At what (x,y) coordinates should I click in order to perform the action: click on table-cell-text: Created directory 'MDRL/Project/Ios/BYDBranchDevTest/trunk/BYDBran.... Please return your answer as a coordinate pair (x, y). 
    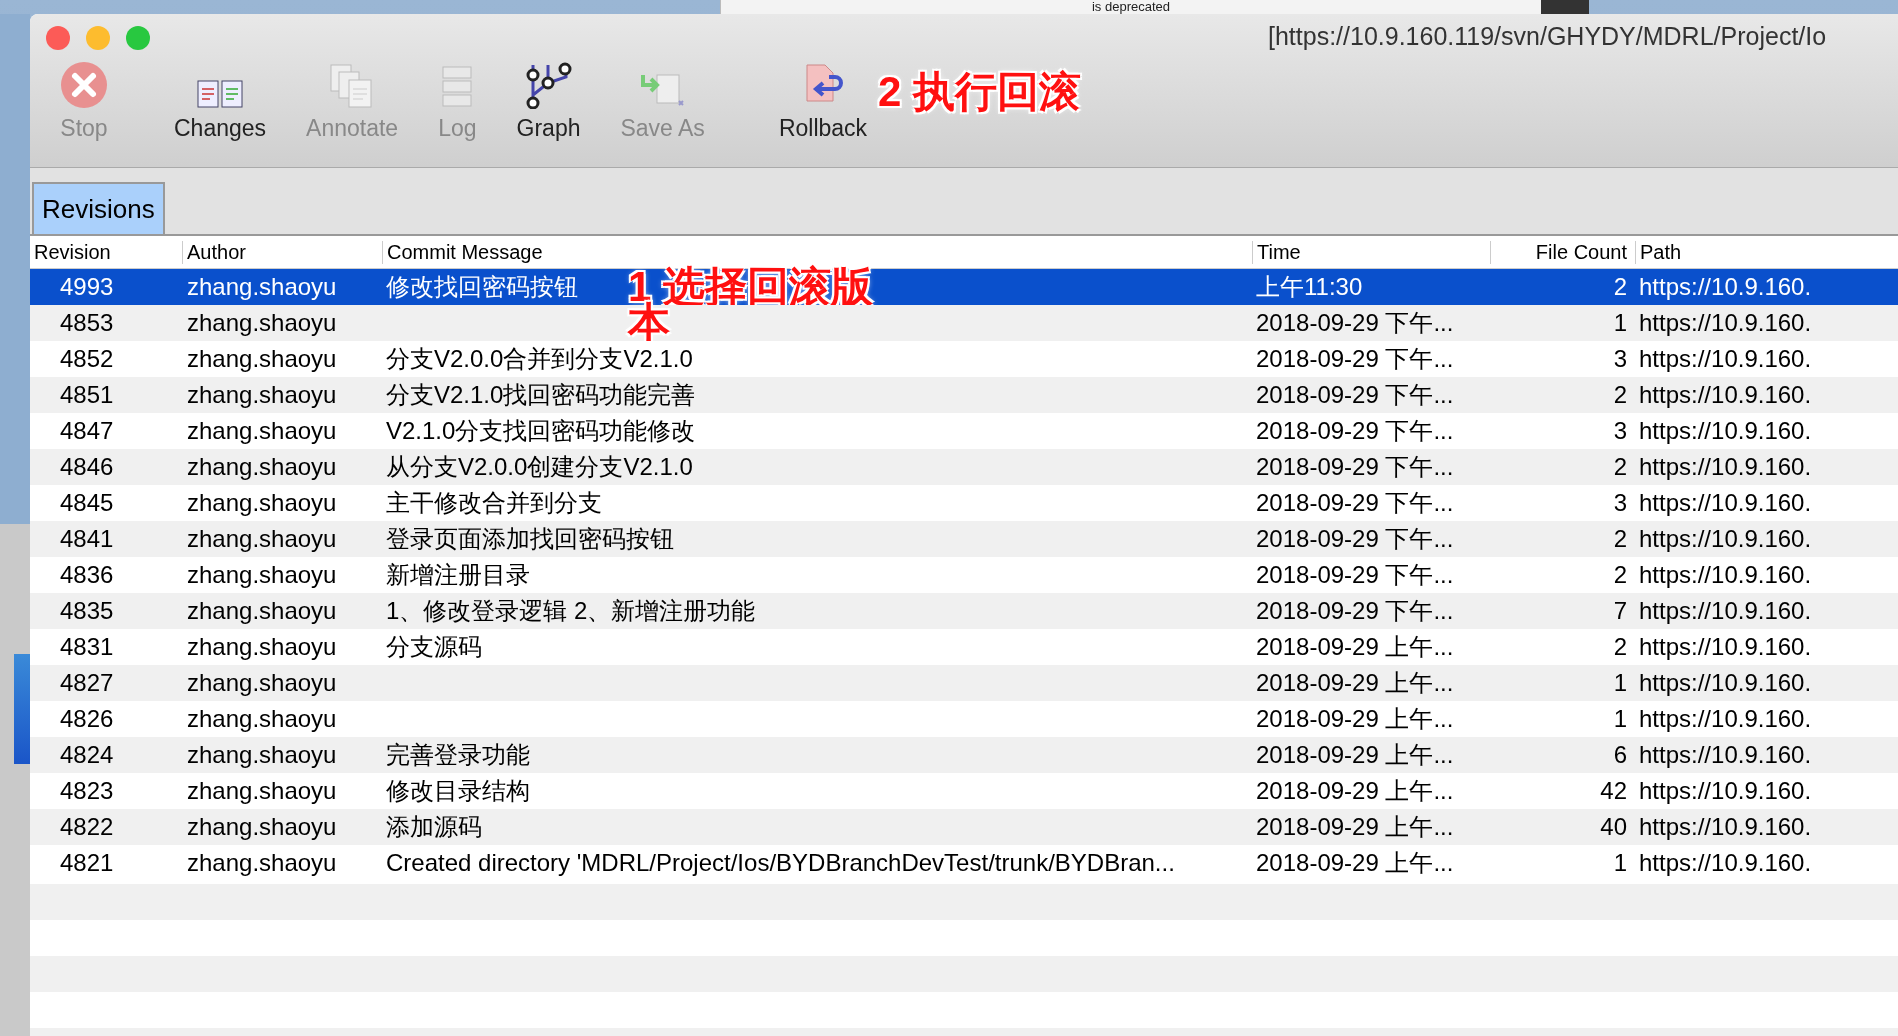
    Looking at the image, I should click on (780, 863).